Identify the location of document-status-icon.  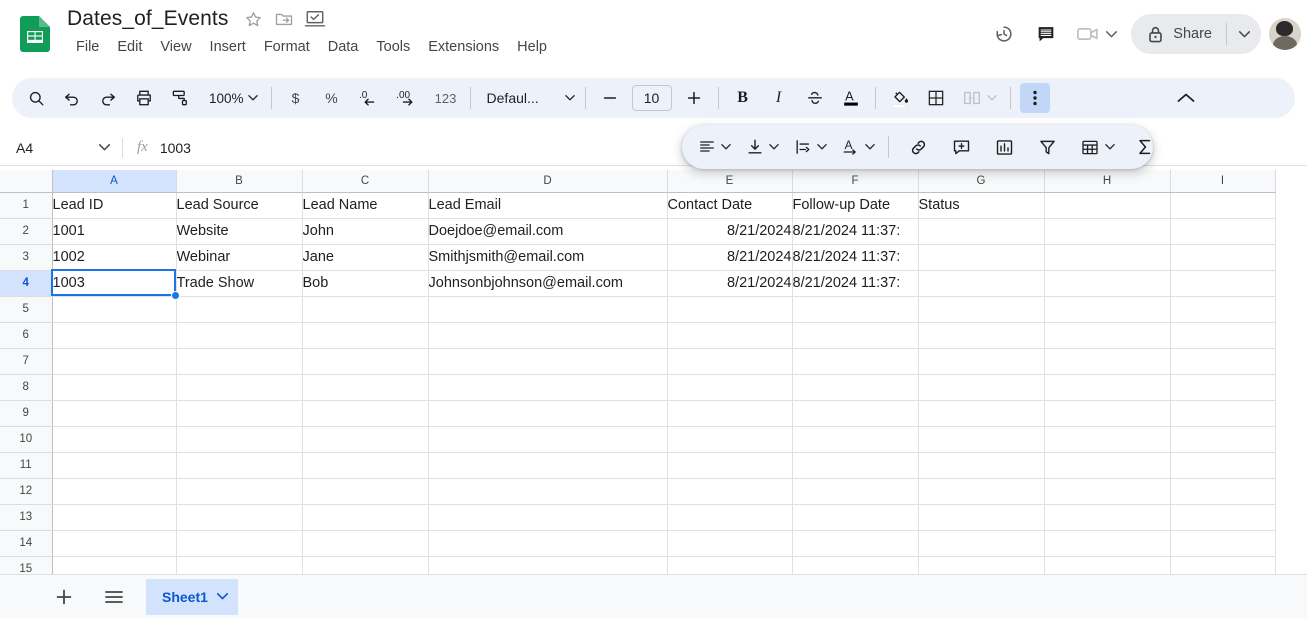
(315, 19).